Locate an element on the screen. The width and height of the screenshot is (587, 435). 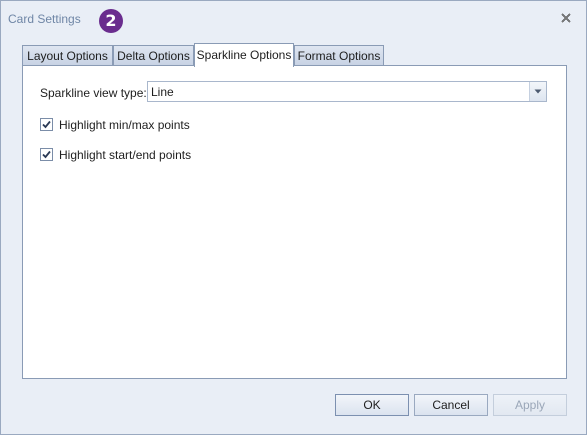
close-button is located at coordinates (566, 18).